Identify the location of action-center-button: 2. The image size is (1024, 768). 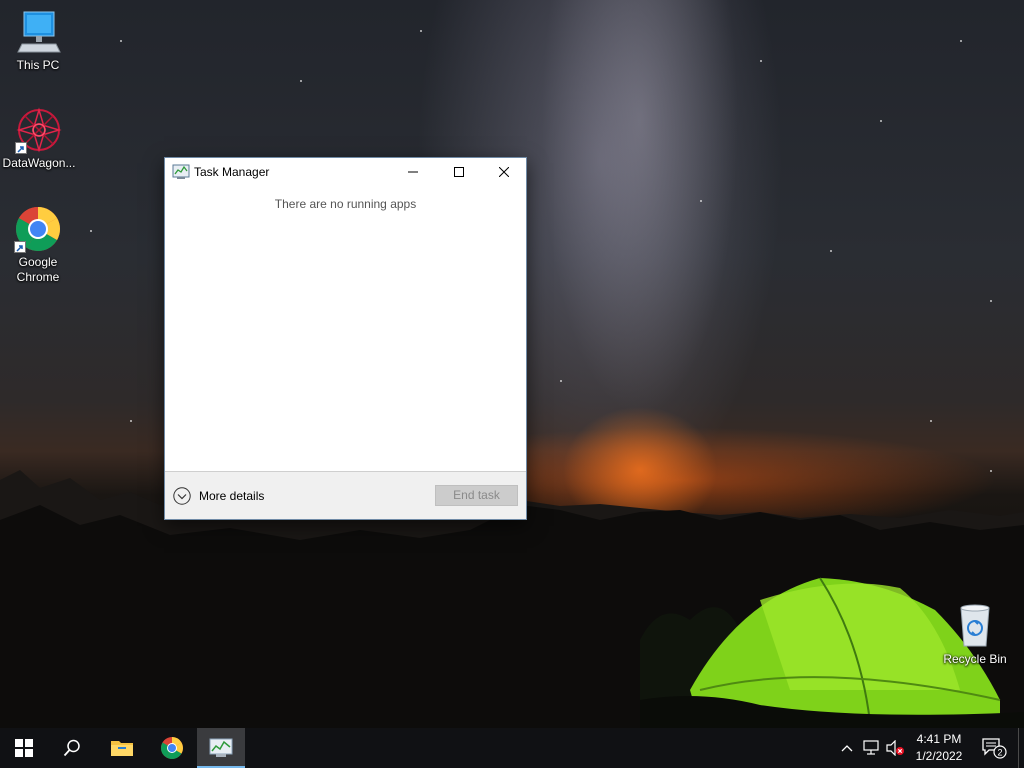
(994, 748).